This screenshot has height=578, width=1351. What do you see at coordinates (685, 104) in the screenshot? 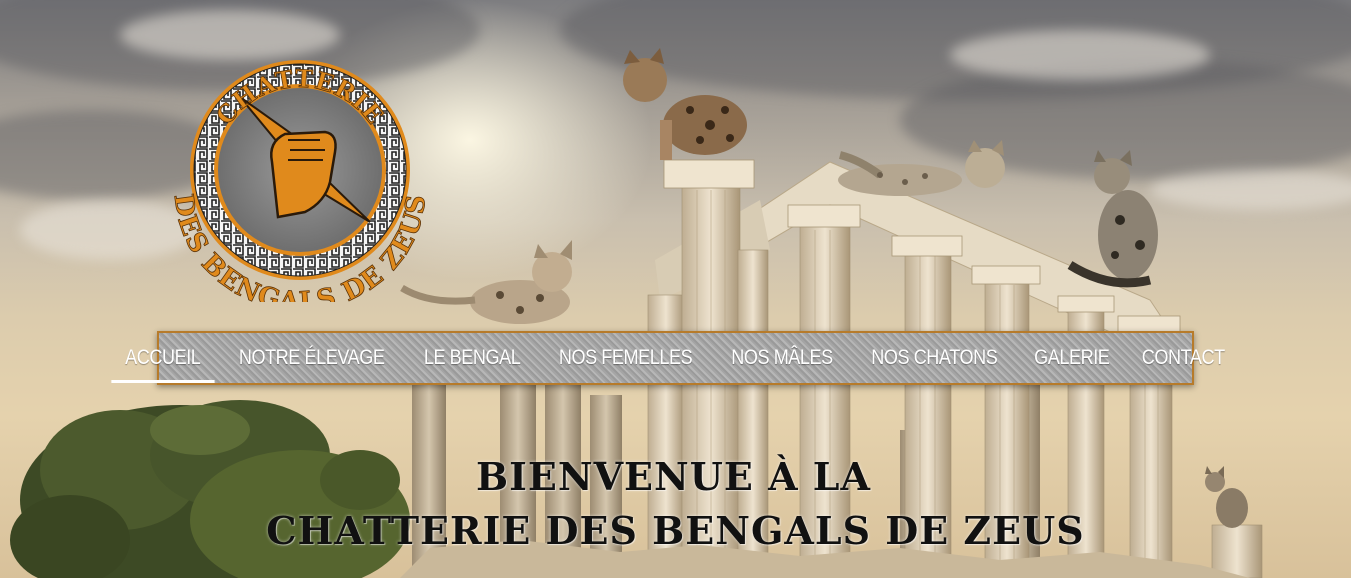
I see `cat-on-column-top` at bounding box center [685, 104].